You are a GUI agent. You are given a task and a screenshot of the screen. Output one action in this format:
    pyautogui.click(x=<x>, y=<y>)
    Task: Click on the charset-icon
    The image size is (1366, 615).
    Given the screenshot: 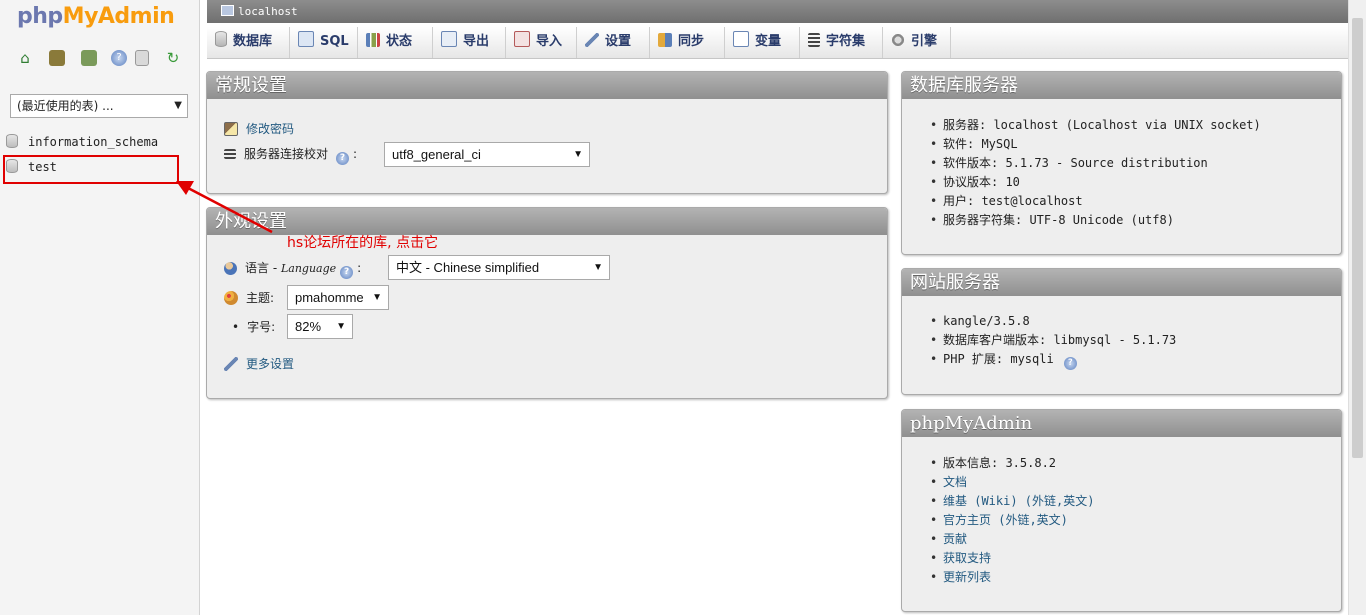 What is the action you would take?
    pyautogui.click(x=814, y=40)
    